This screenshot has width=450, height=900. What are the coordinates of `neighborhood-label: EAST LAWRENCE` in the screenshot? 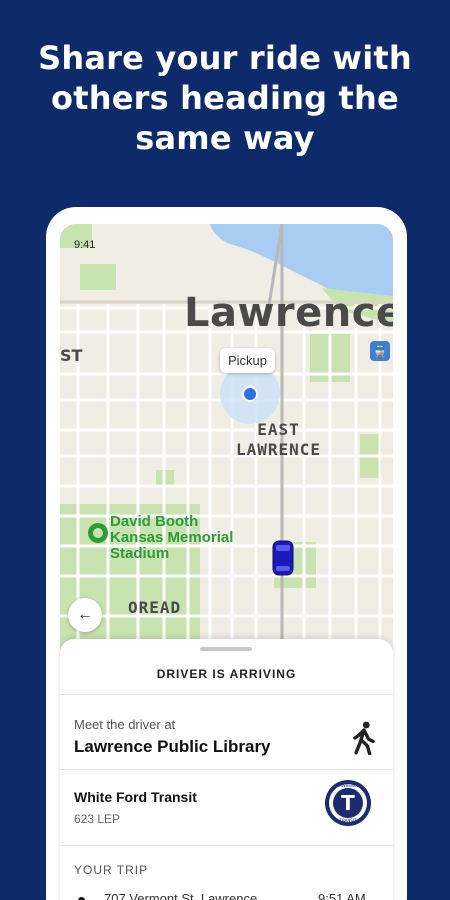 It's located at (278, 440).